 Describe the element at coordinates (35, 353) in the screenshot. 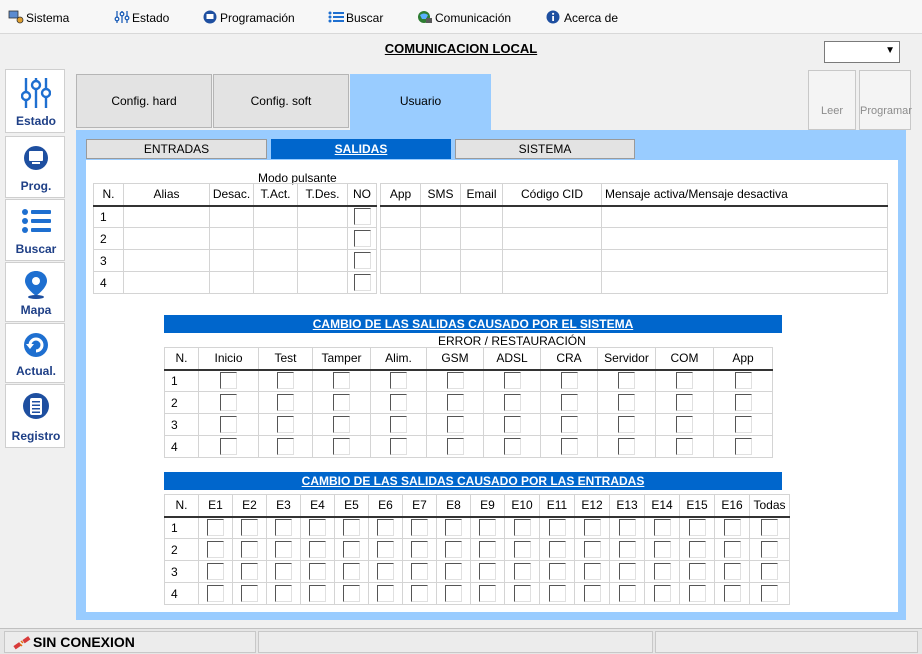

I see `sidebar-actual: Actual.` at that location.